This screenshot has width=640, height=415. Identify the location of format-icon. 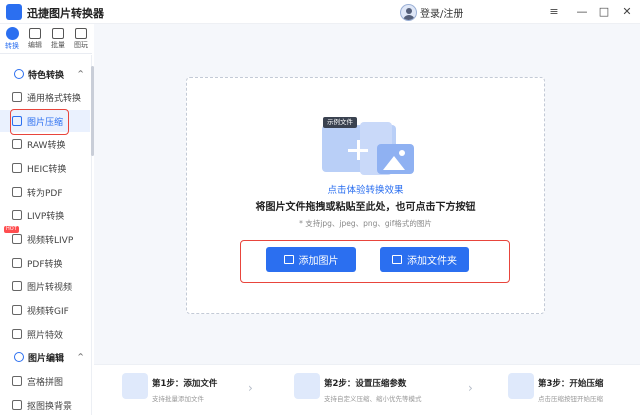
(17, 97).